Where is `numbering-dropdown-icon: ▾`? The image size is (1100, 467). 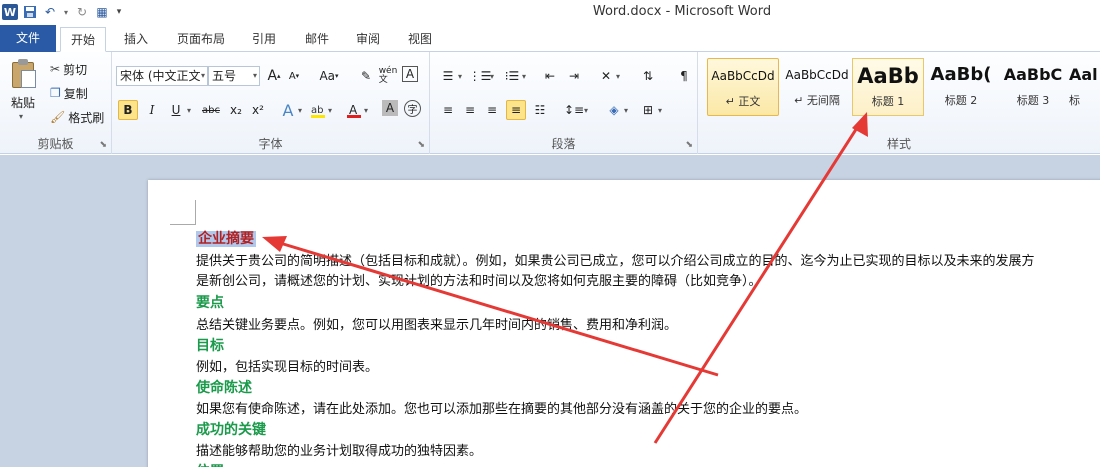 numbering-dropdown-icon: ▾ is located at coordinates (492, 76).